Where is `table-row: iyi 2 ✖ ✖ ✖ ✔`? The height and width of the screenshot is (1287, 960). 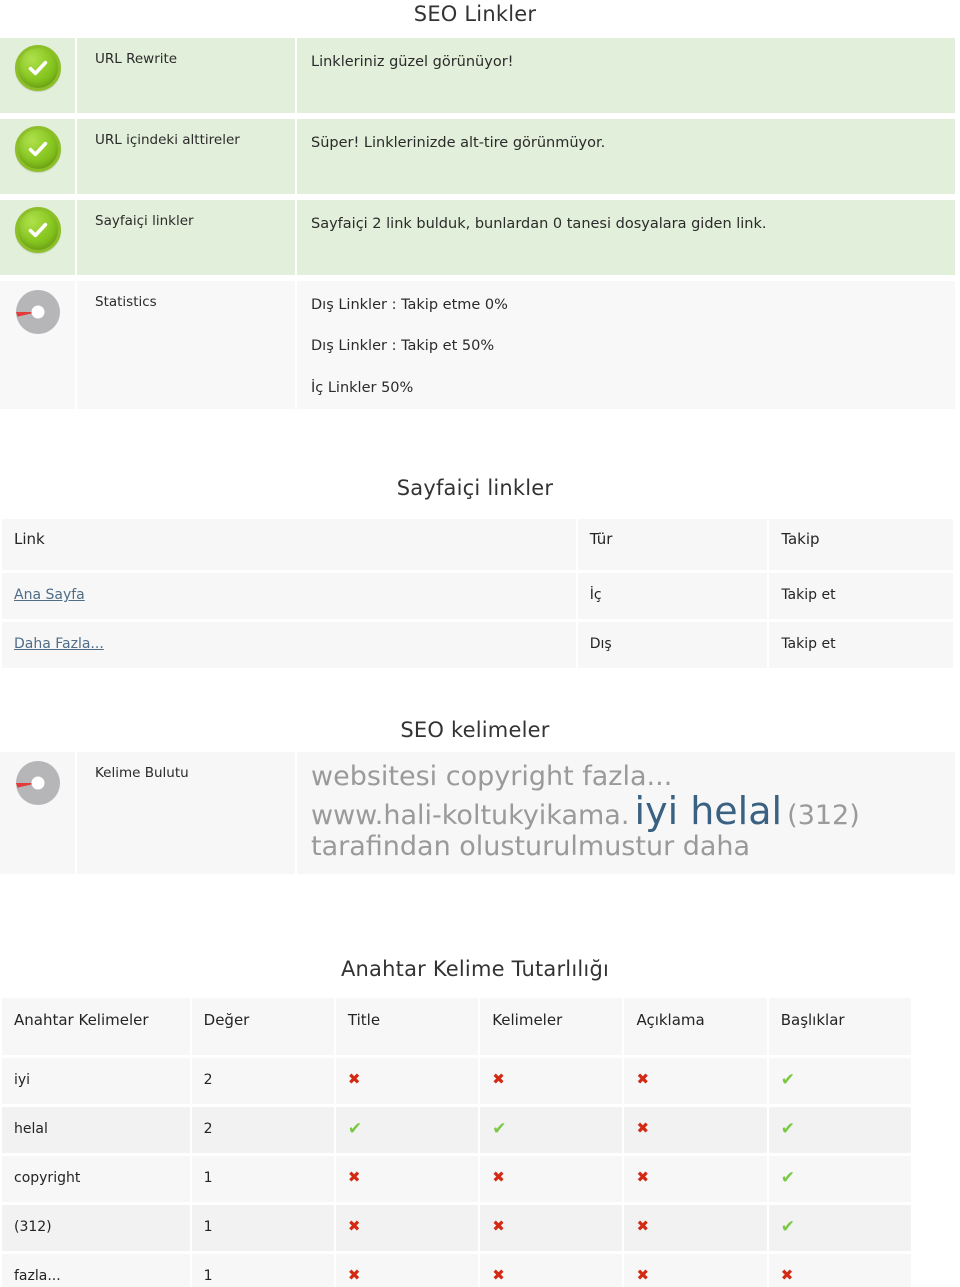
table-row: iyi 2 ✖ ✖ ✖ ✔ is located at coordinates (456, 1081).